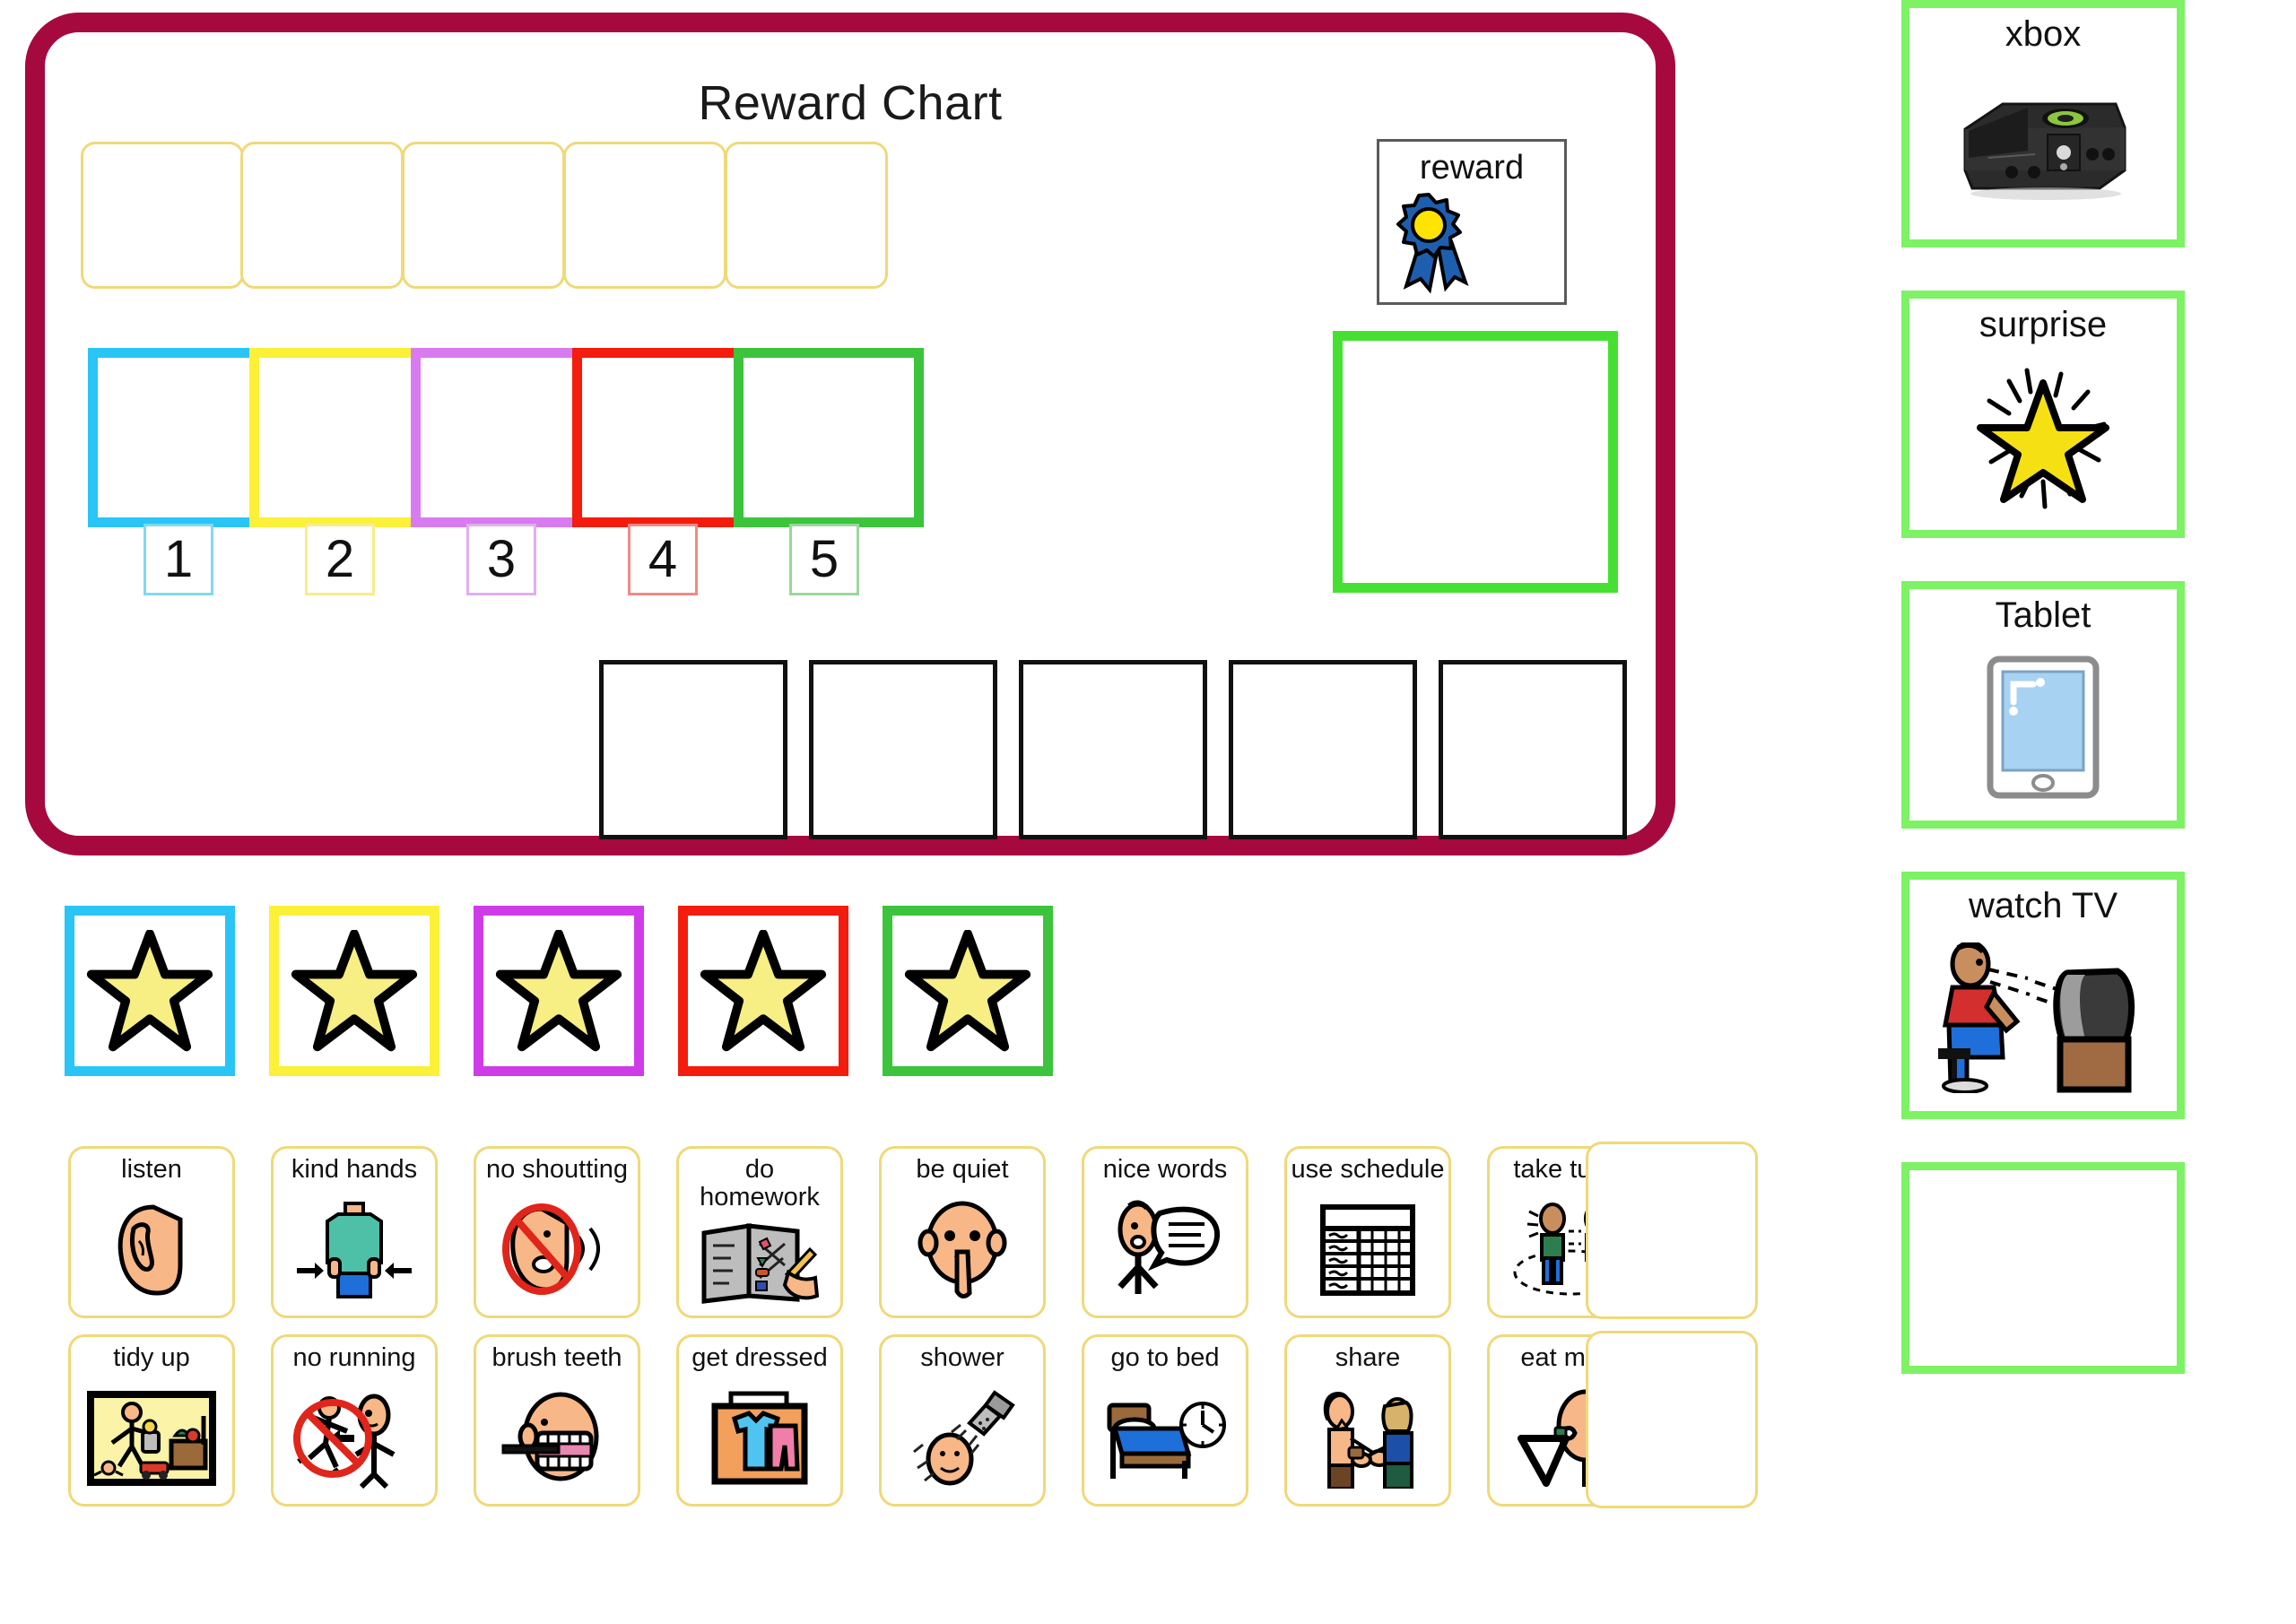 This screenshot has height=1624, width=2296. What do you see at coordinates (1475, 462) in the screenshot?
I see `goal-reward-box` at bounding box center [1475, 462].